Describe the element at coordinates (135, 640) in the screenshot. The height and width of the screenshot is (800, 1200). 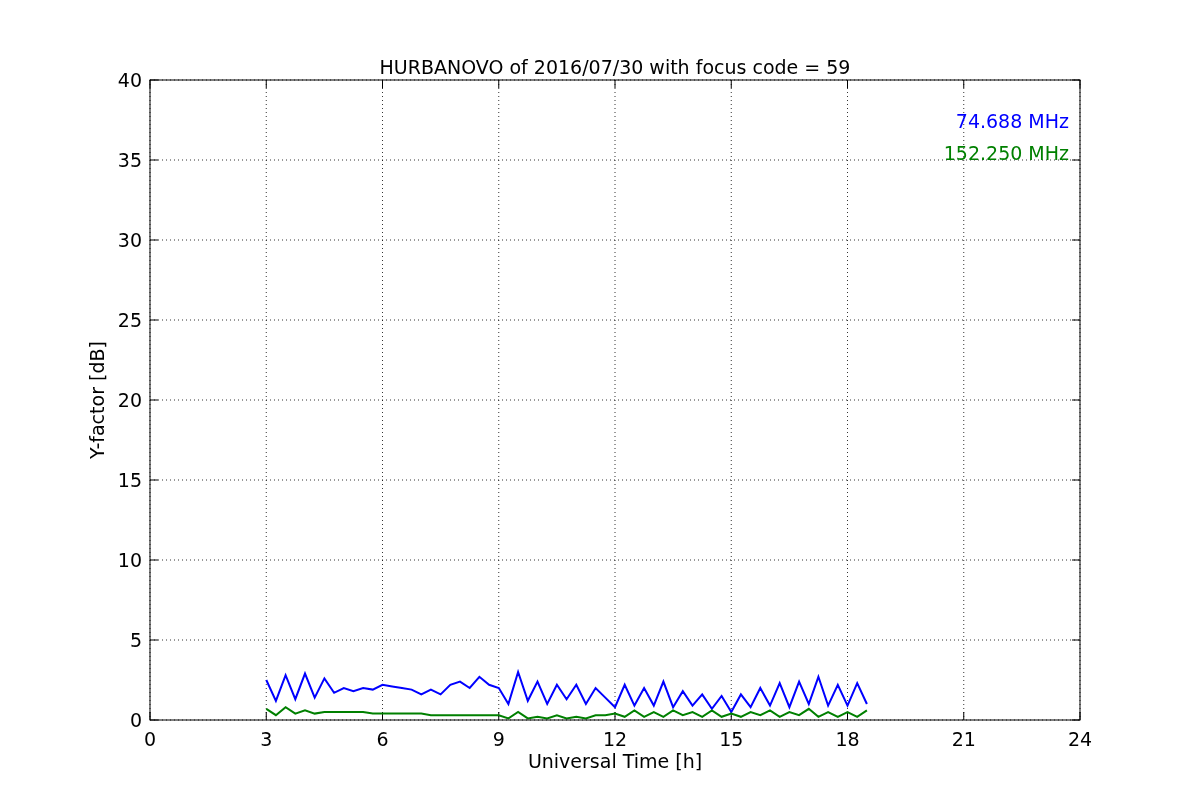
I see `tick-label: 5` at that location.